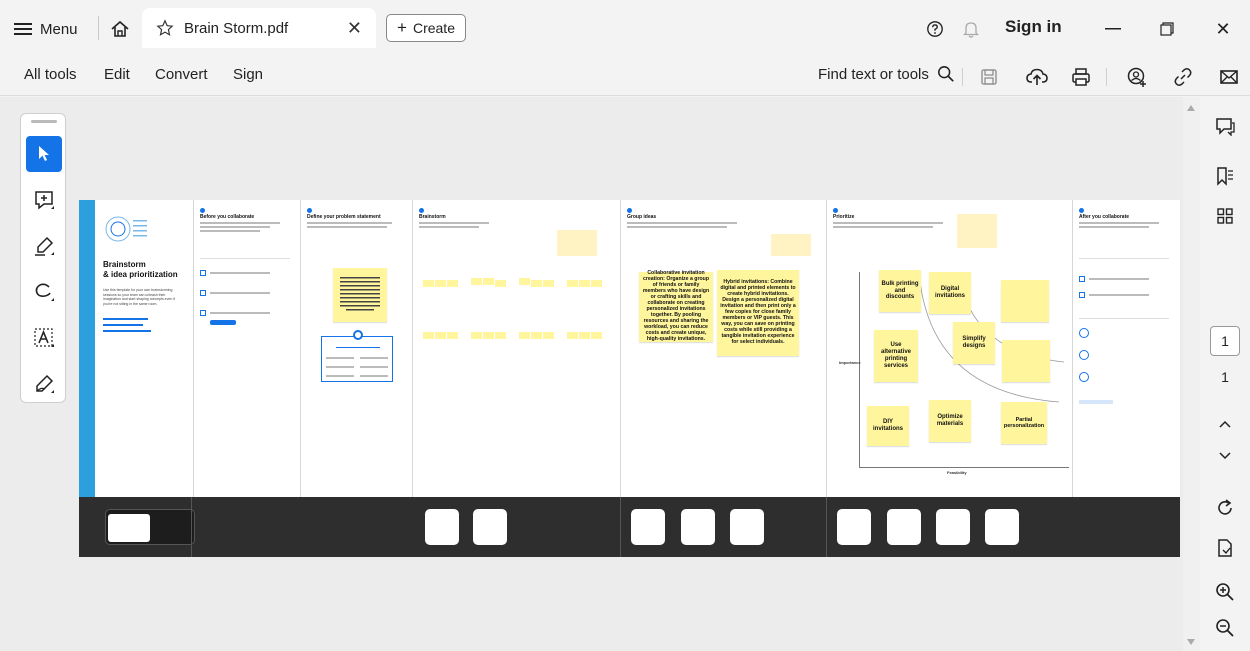 Image resolution: width=1250 pixels, height=651 pixels. I want to click on draw-tool, so click(44, 292).